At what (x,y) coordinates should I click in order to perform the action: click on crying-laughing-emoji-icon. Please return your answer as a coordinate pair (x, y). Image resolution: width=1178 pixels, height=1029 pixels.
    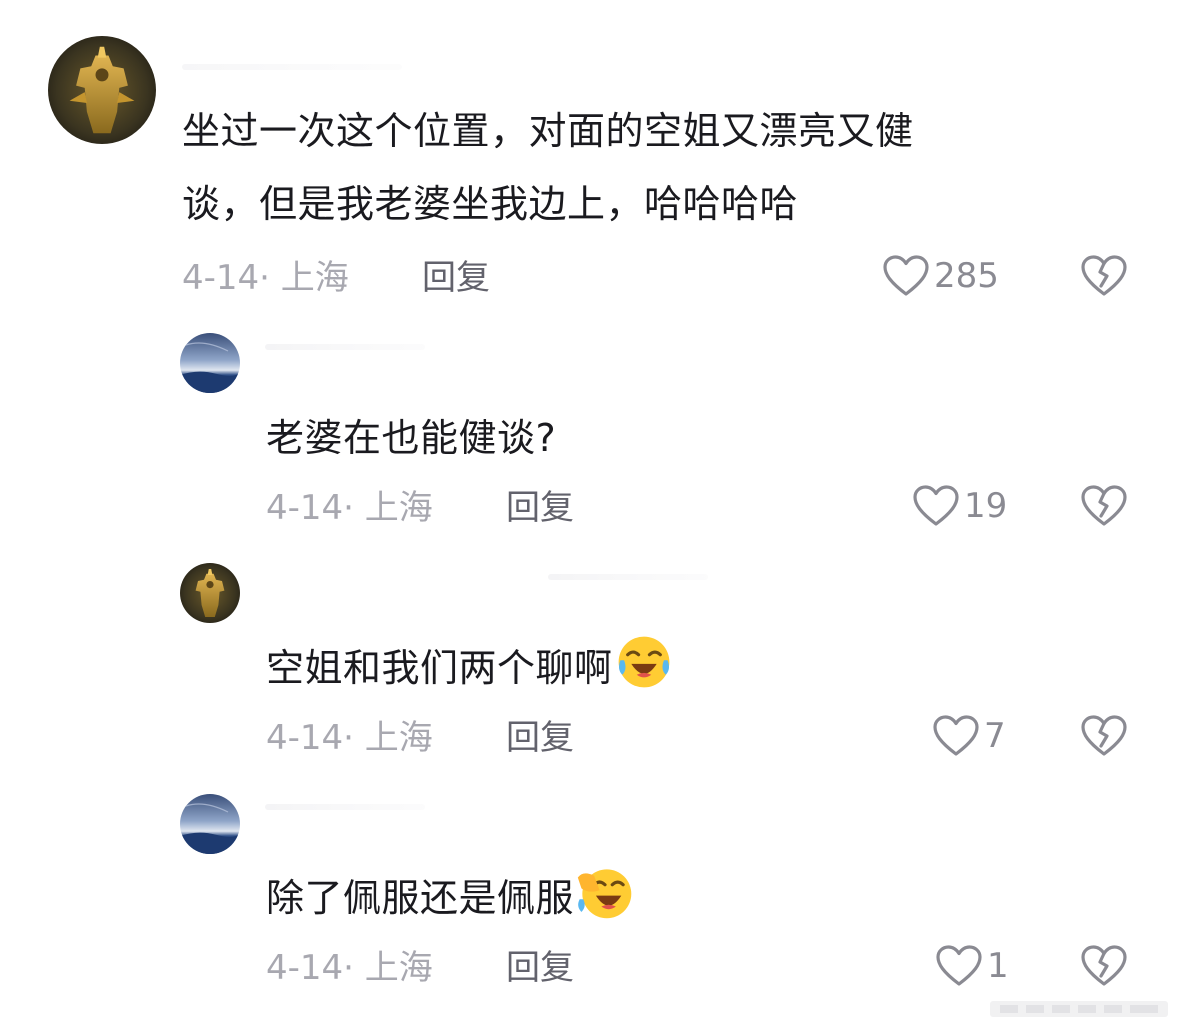
    Looking at the image, I should click on (643, 662).